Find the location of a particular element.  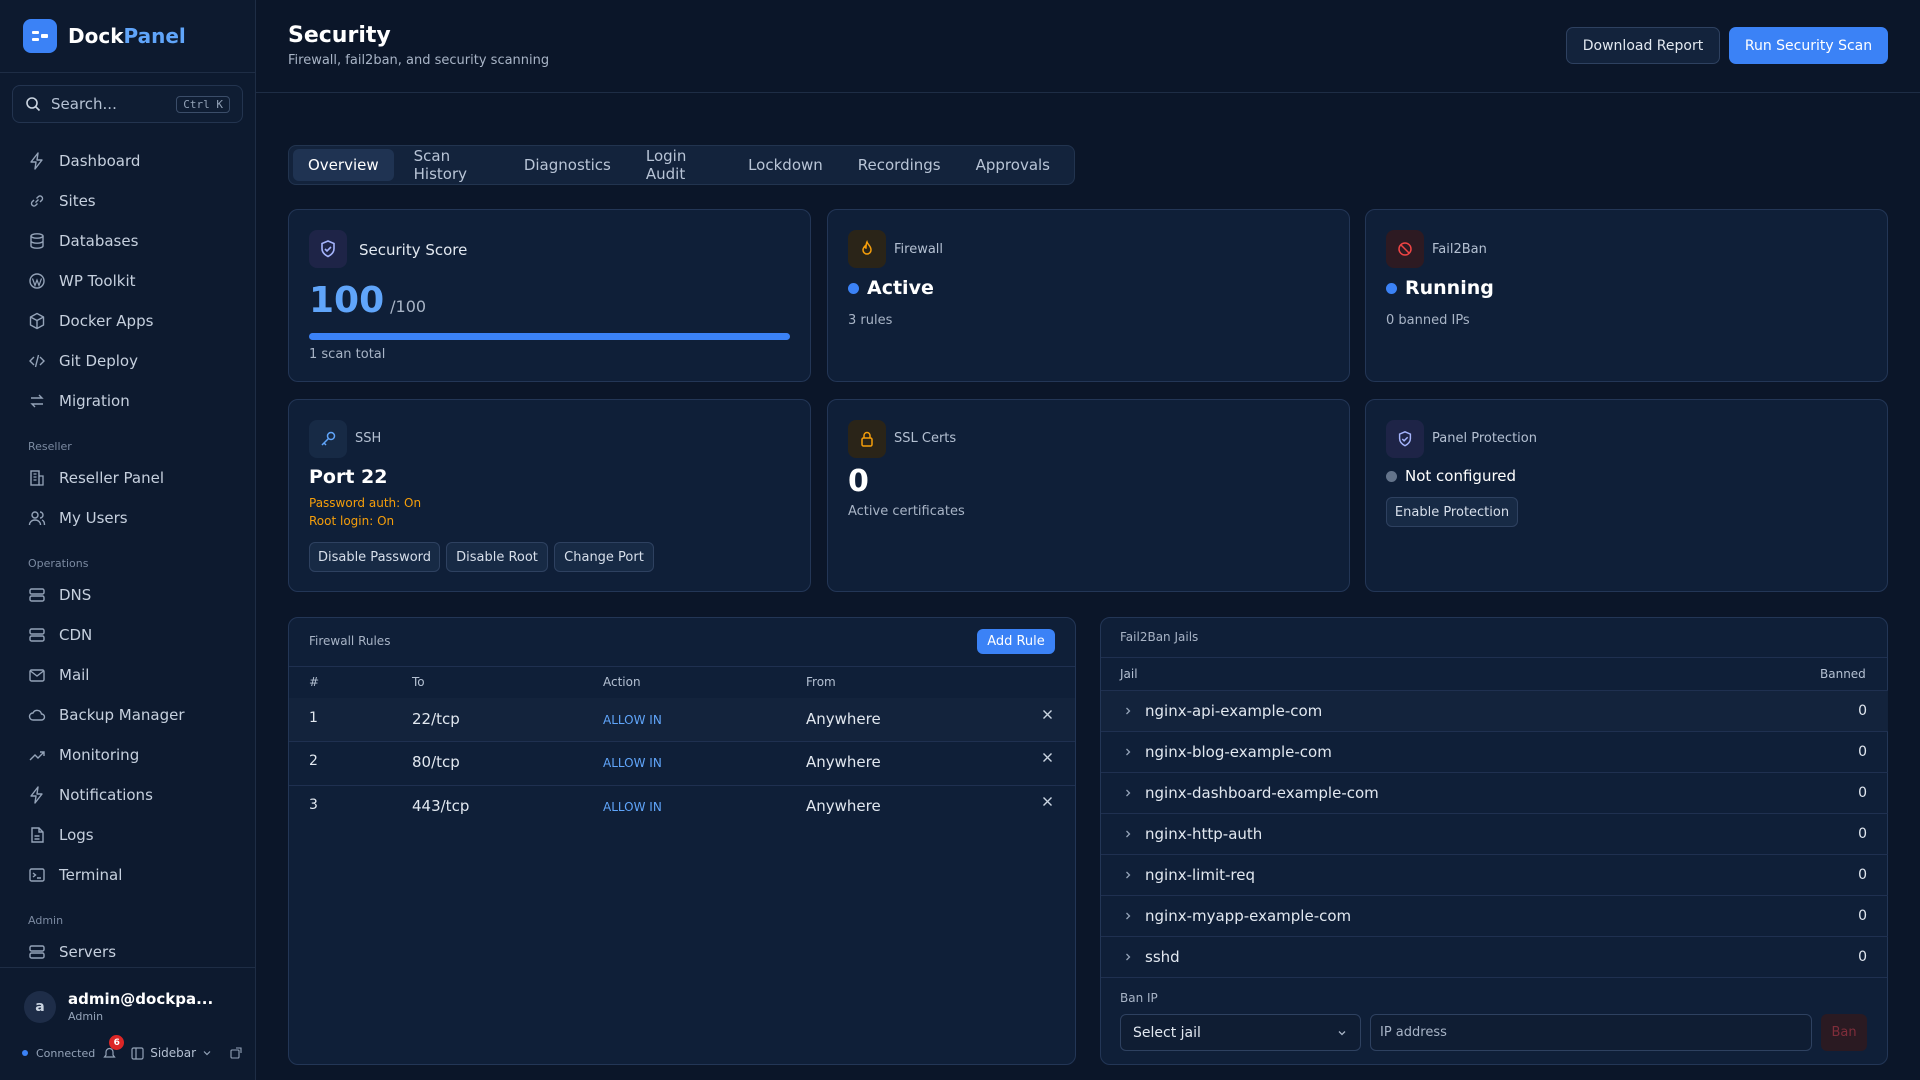

sidebar-item-git-deploy: Git Deploy is located at coordinates (83, 361).